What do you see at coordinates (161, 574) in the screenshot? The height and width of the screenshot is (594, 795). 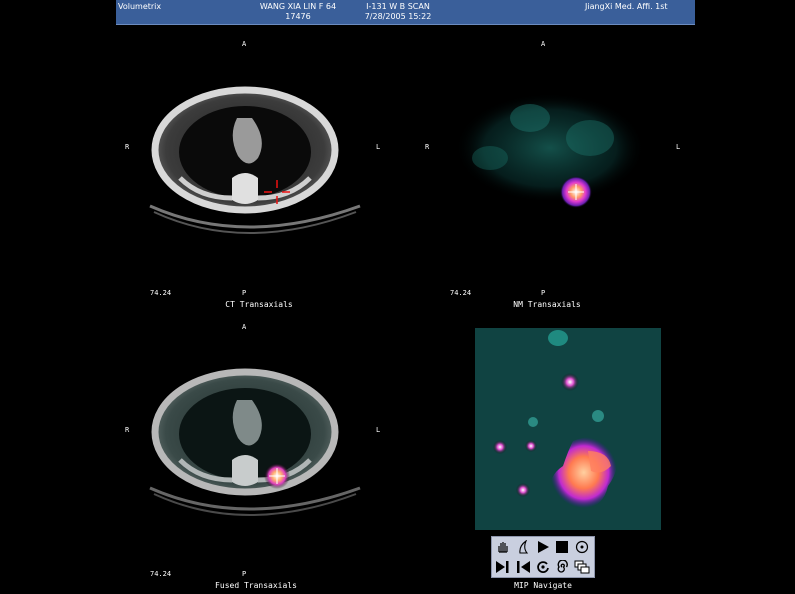 I see `fused-slice-number: 74.24` at bounding box center [161, 574].